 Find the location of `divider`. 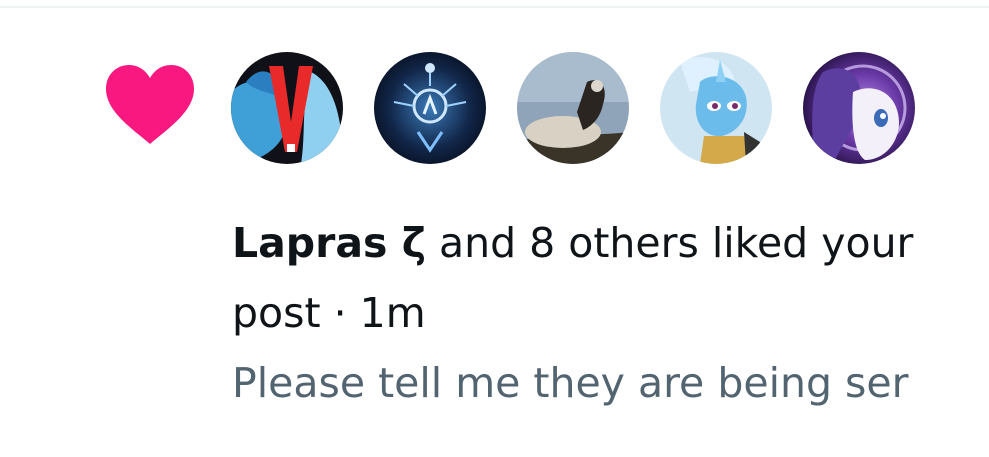

divider is located at coordinates (494, 7).